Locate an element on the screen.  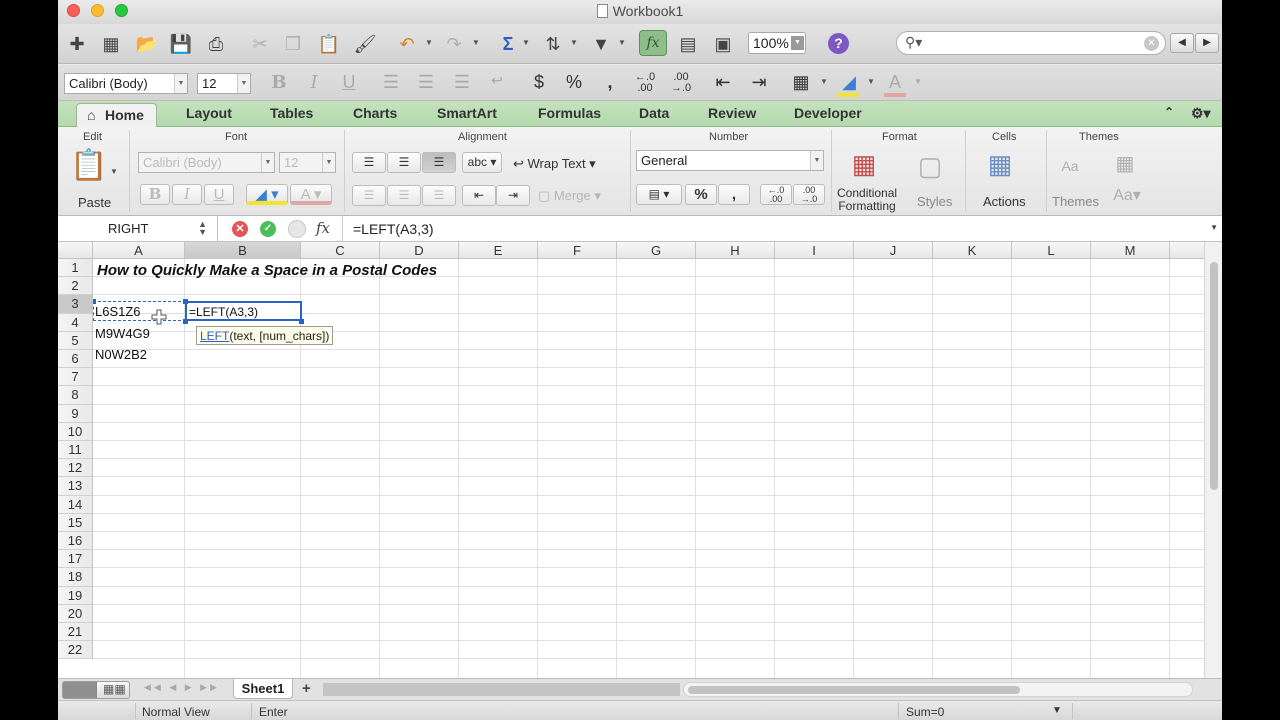
currency-icon: $ is located at coordinates (539, 82).